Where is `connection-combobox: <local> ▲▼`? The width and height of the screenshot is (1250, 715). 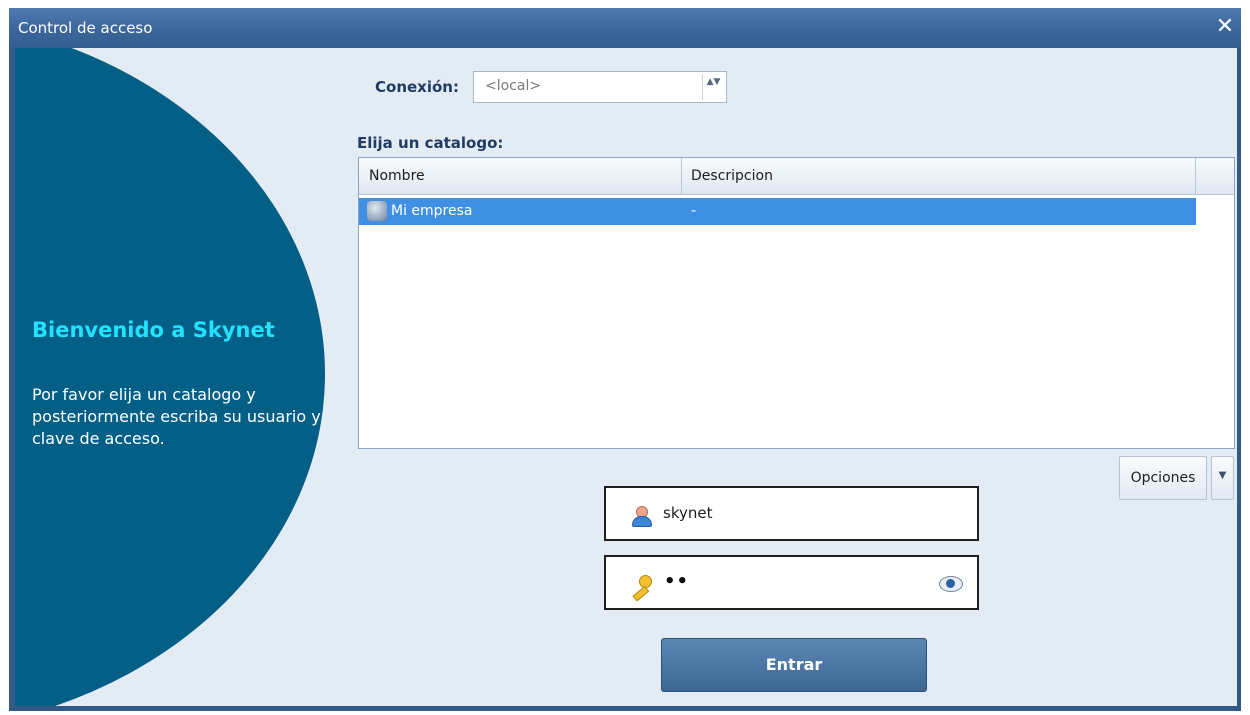 connection-combobox: <local> ▲▼ is located at coordinates (600, 87).